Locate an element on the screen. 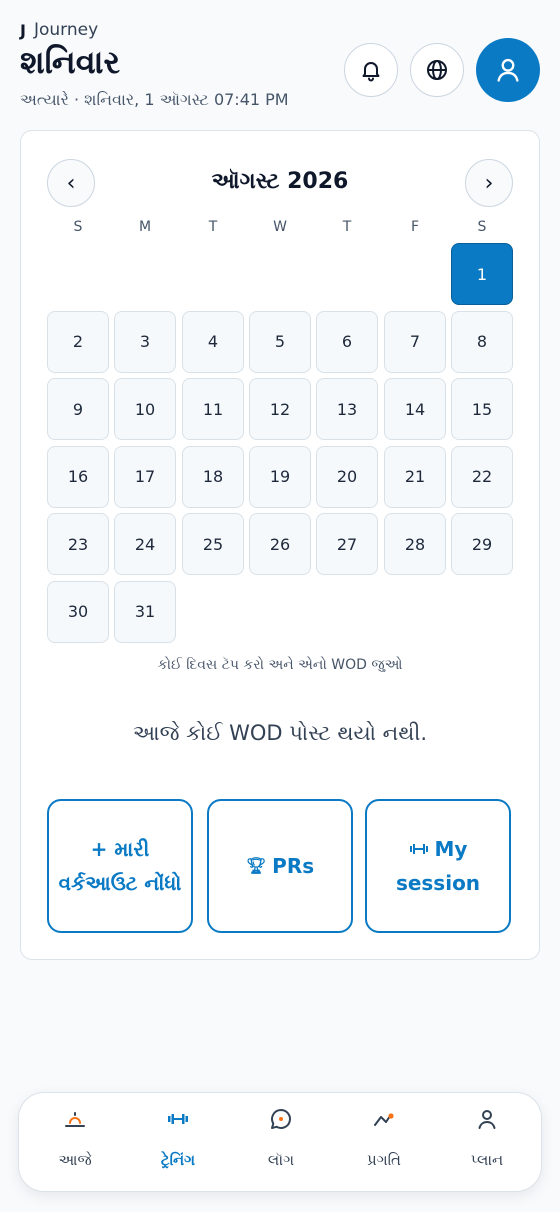  calendar-day: 8 is located at coordinates (482, 341).